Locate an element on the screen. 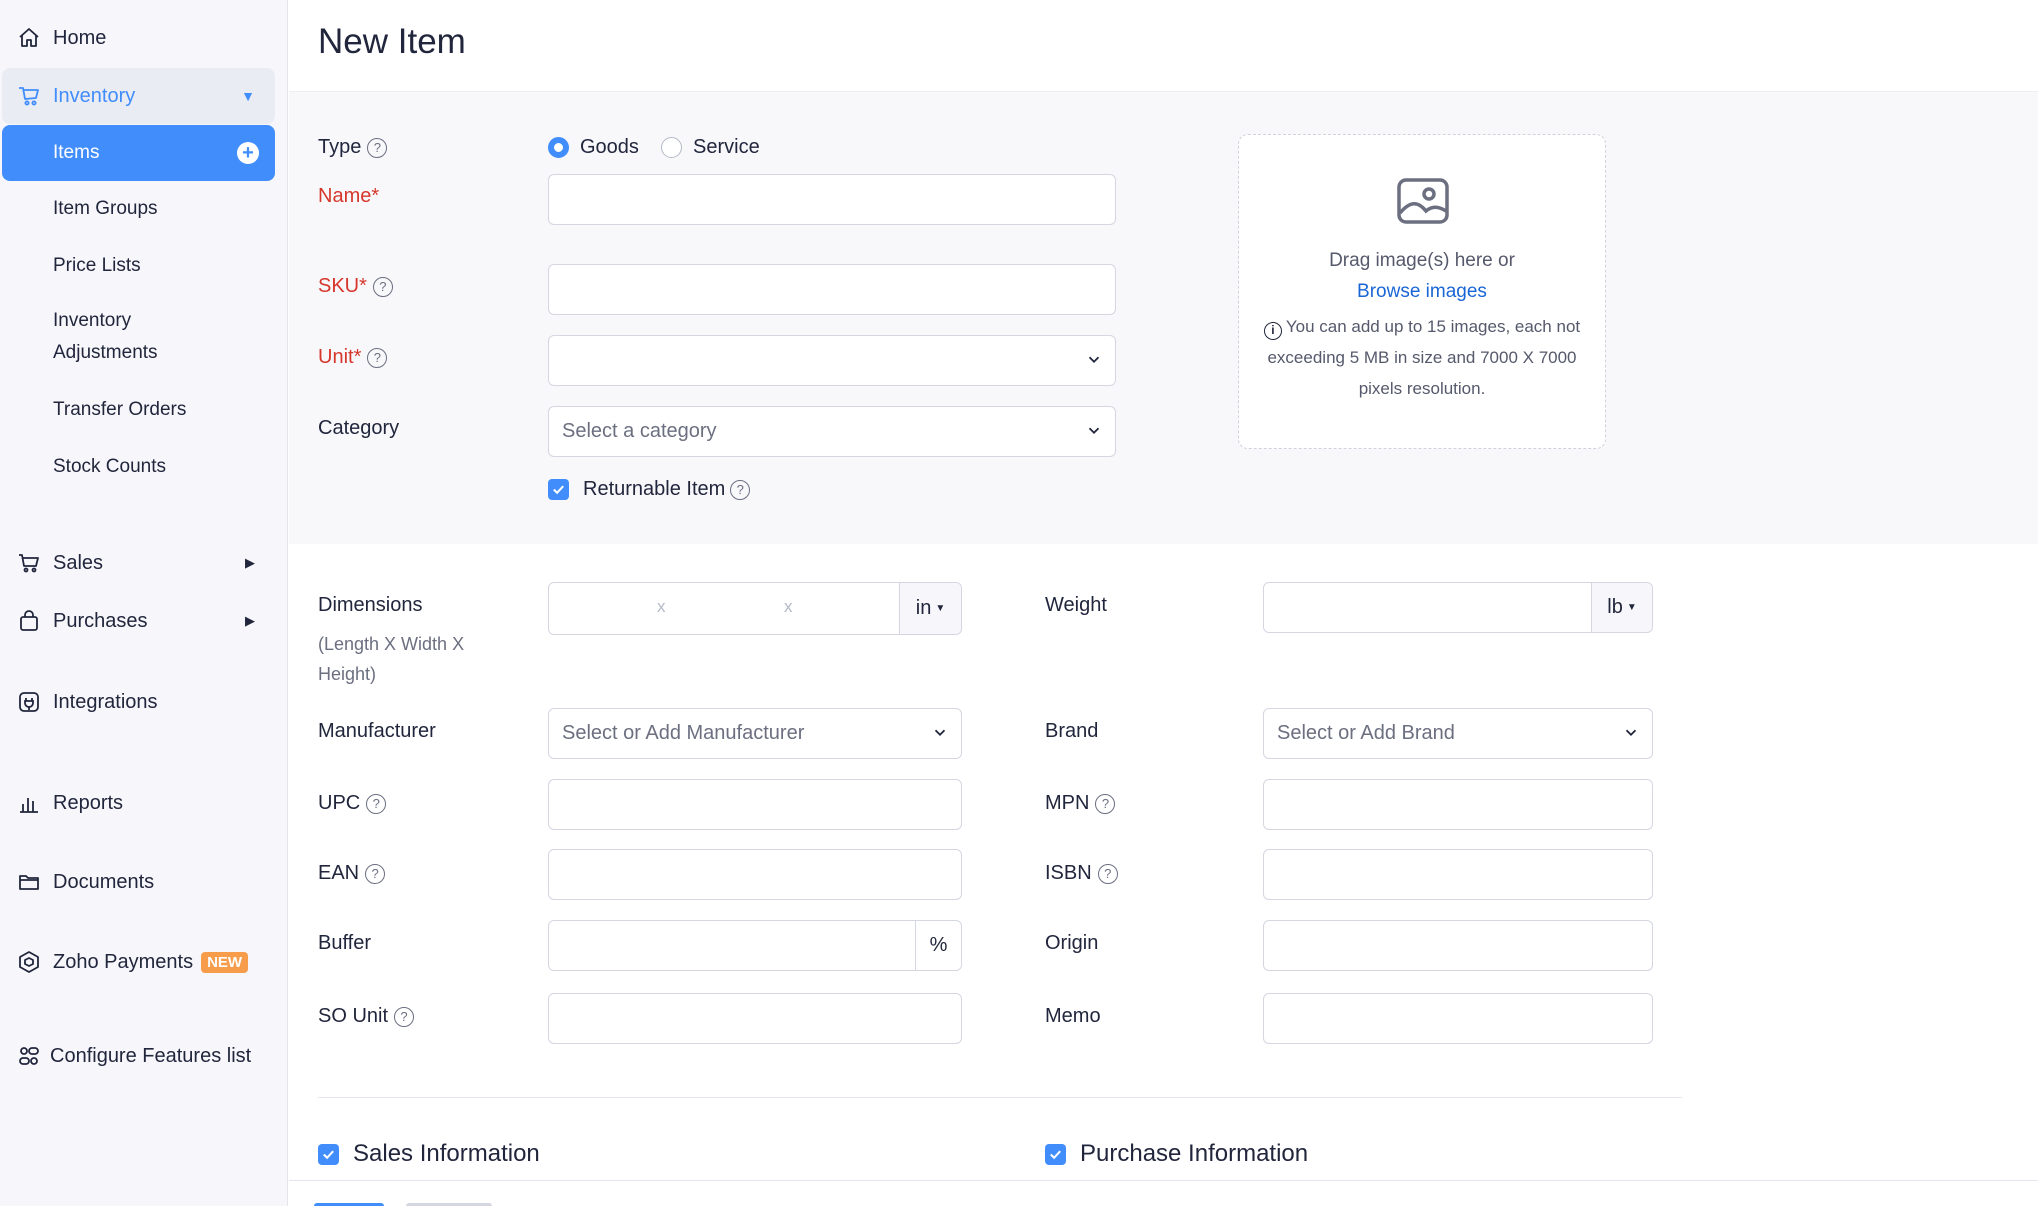 The height and width of the screenshot is (1206, 2038). nav-transfer-orders: Transfer Orders is located at coordinates (138, 410).